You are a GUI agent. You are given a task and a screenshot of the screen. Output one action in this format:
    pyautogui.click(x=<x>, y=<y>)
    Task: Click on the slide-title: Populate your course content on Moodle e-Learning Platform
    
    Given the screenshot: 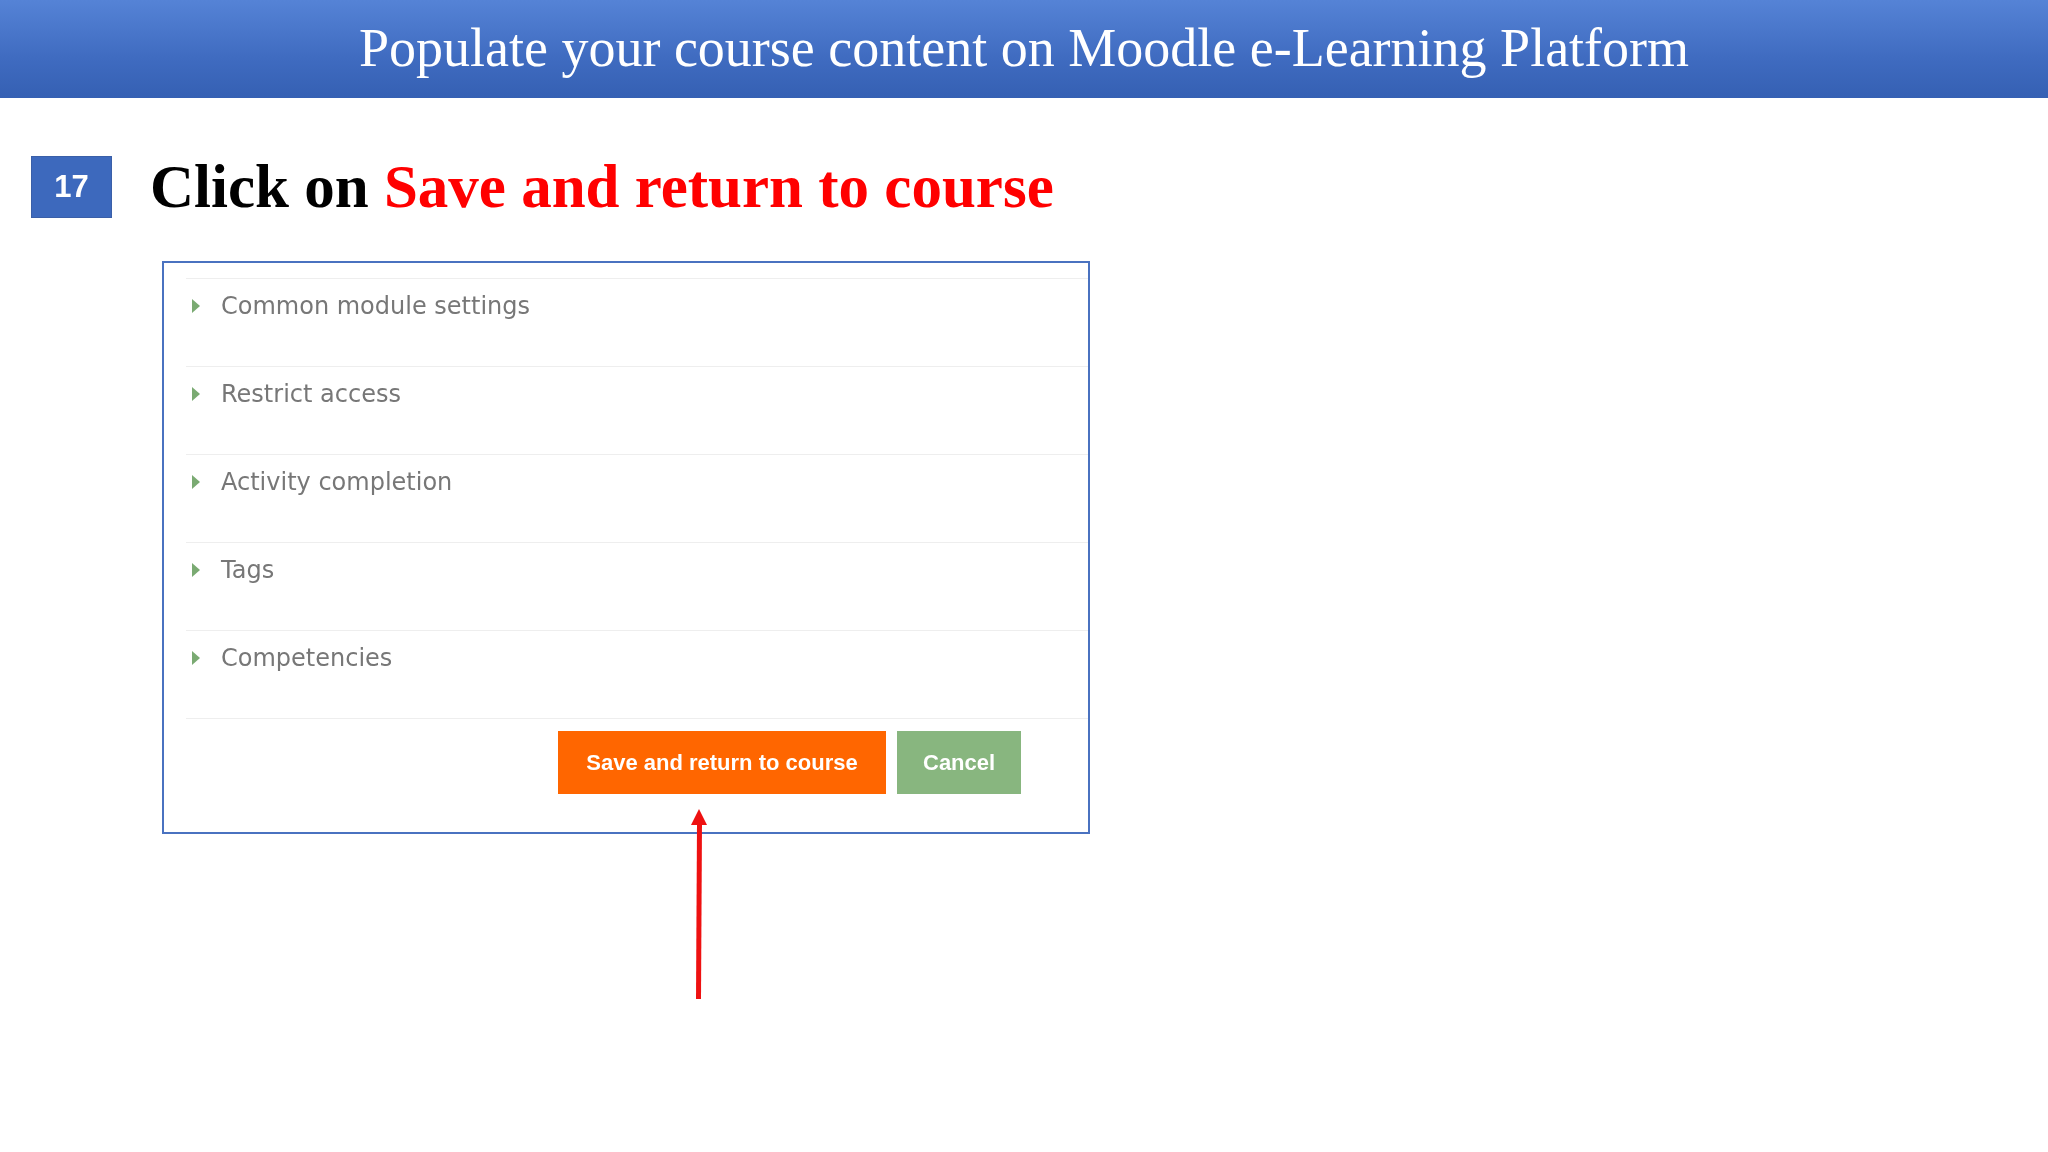 What is the action you would take?
    pyautogui.click(x=1024, y=49)
    